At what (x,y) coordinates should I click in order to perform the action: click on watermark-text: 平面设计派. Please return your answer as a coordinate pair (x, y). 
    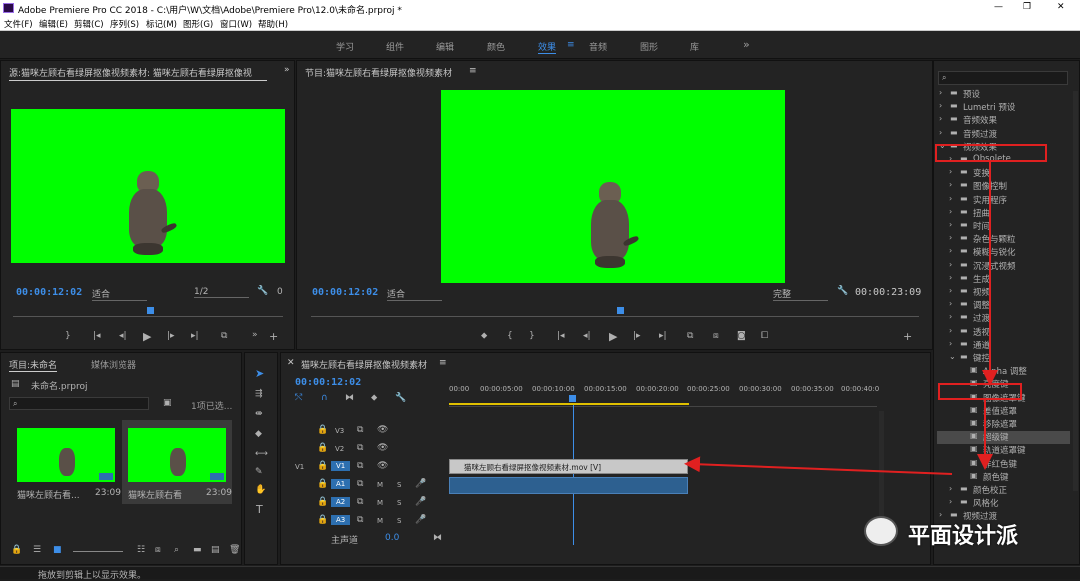
    Looking at the image, I should click on (963, 536).